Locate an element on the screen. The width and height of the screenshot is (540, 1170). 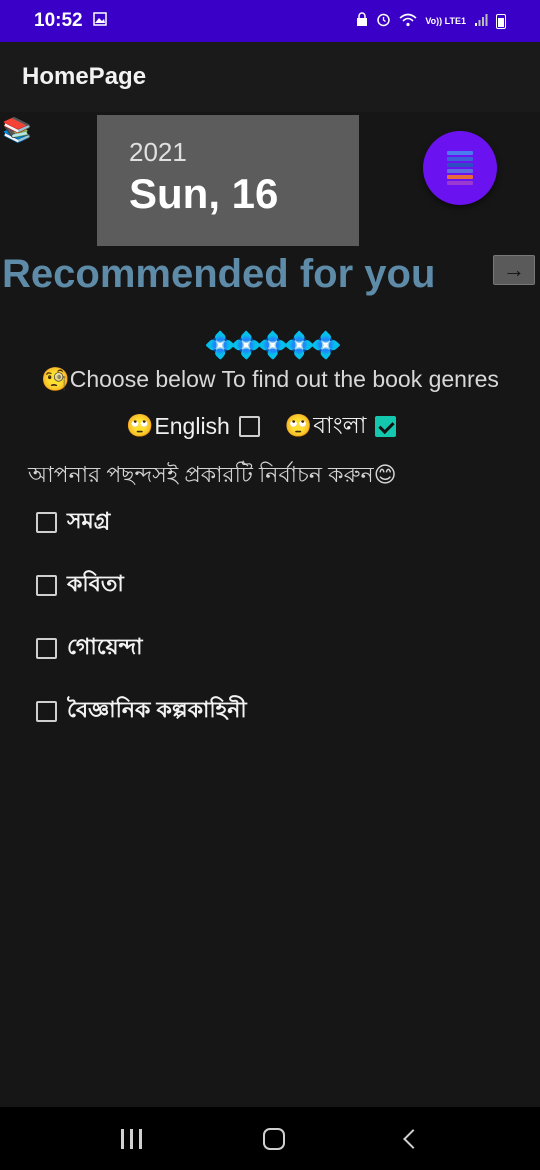
book-stack-icon is located at coordinates (460, 168).